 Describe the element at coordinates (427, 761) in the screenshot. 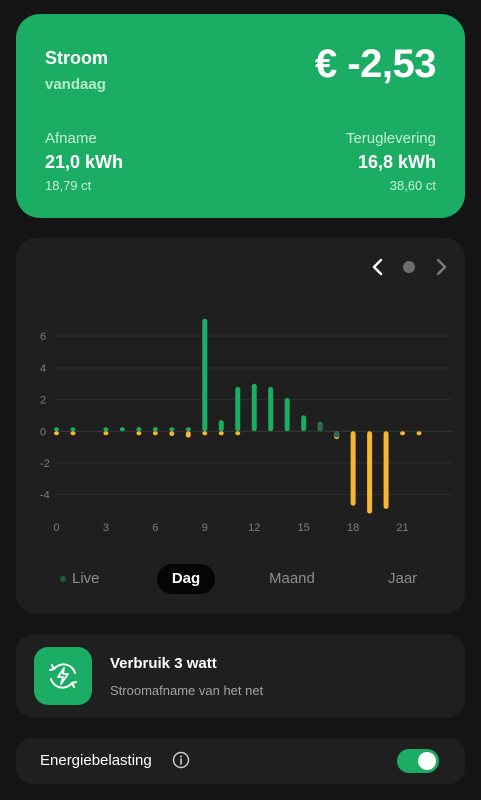

I see `toggle-knob` at that location.